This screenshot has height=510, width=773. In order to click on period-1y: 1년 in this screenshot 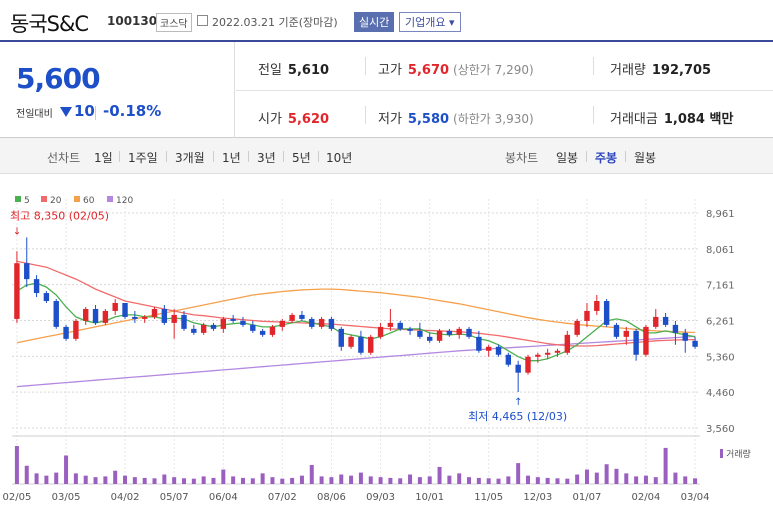, I will do `click(231, 157)`.